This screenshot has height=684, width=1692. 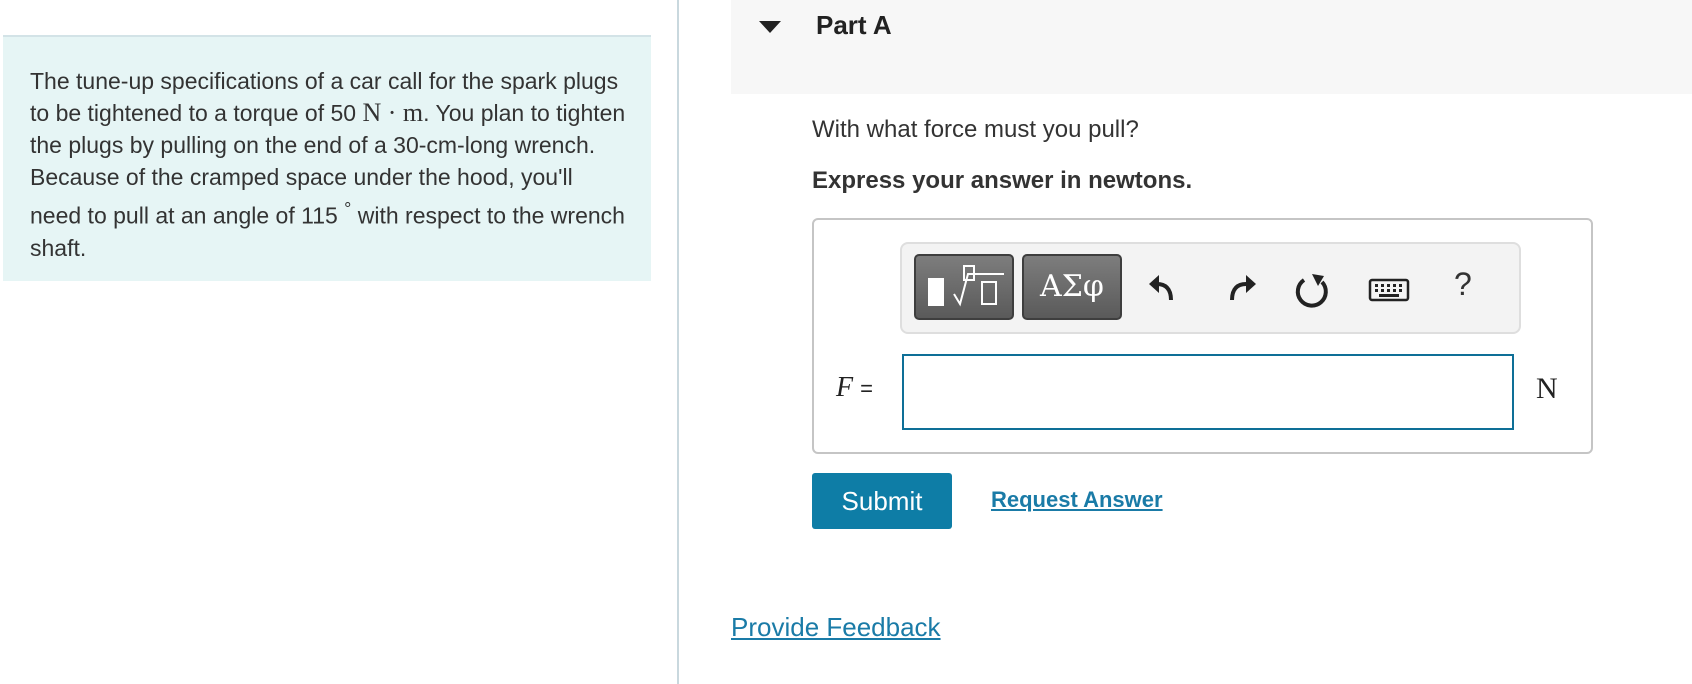 I want to click on torque-unit: N · m, so click(x=393, y=112).